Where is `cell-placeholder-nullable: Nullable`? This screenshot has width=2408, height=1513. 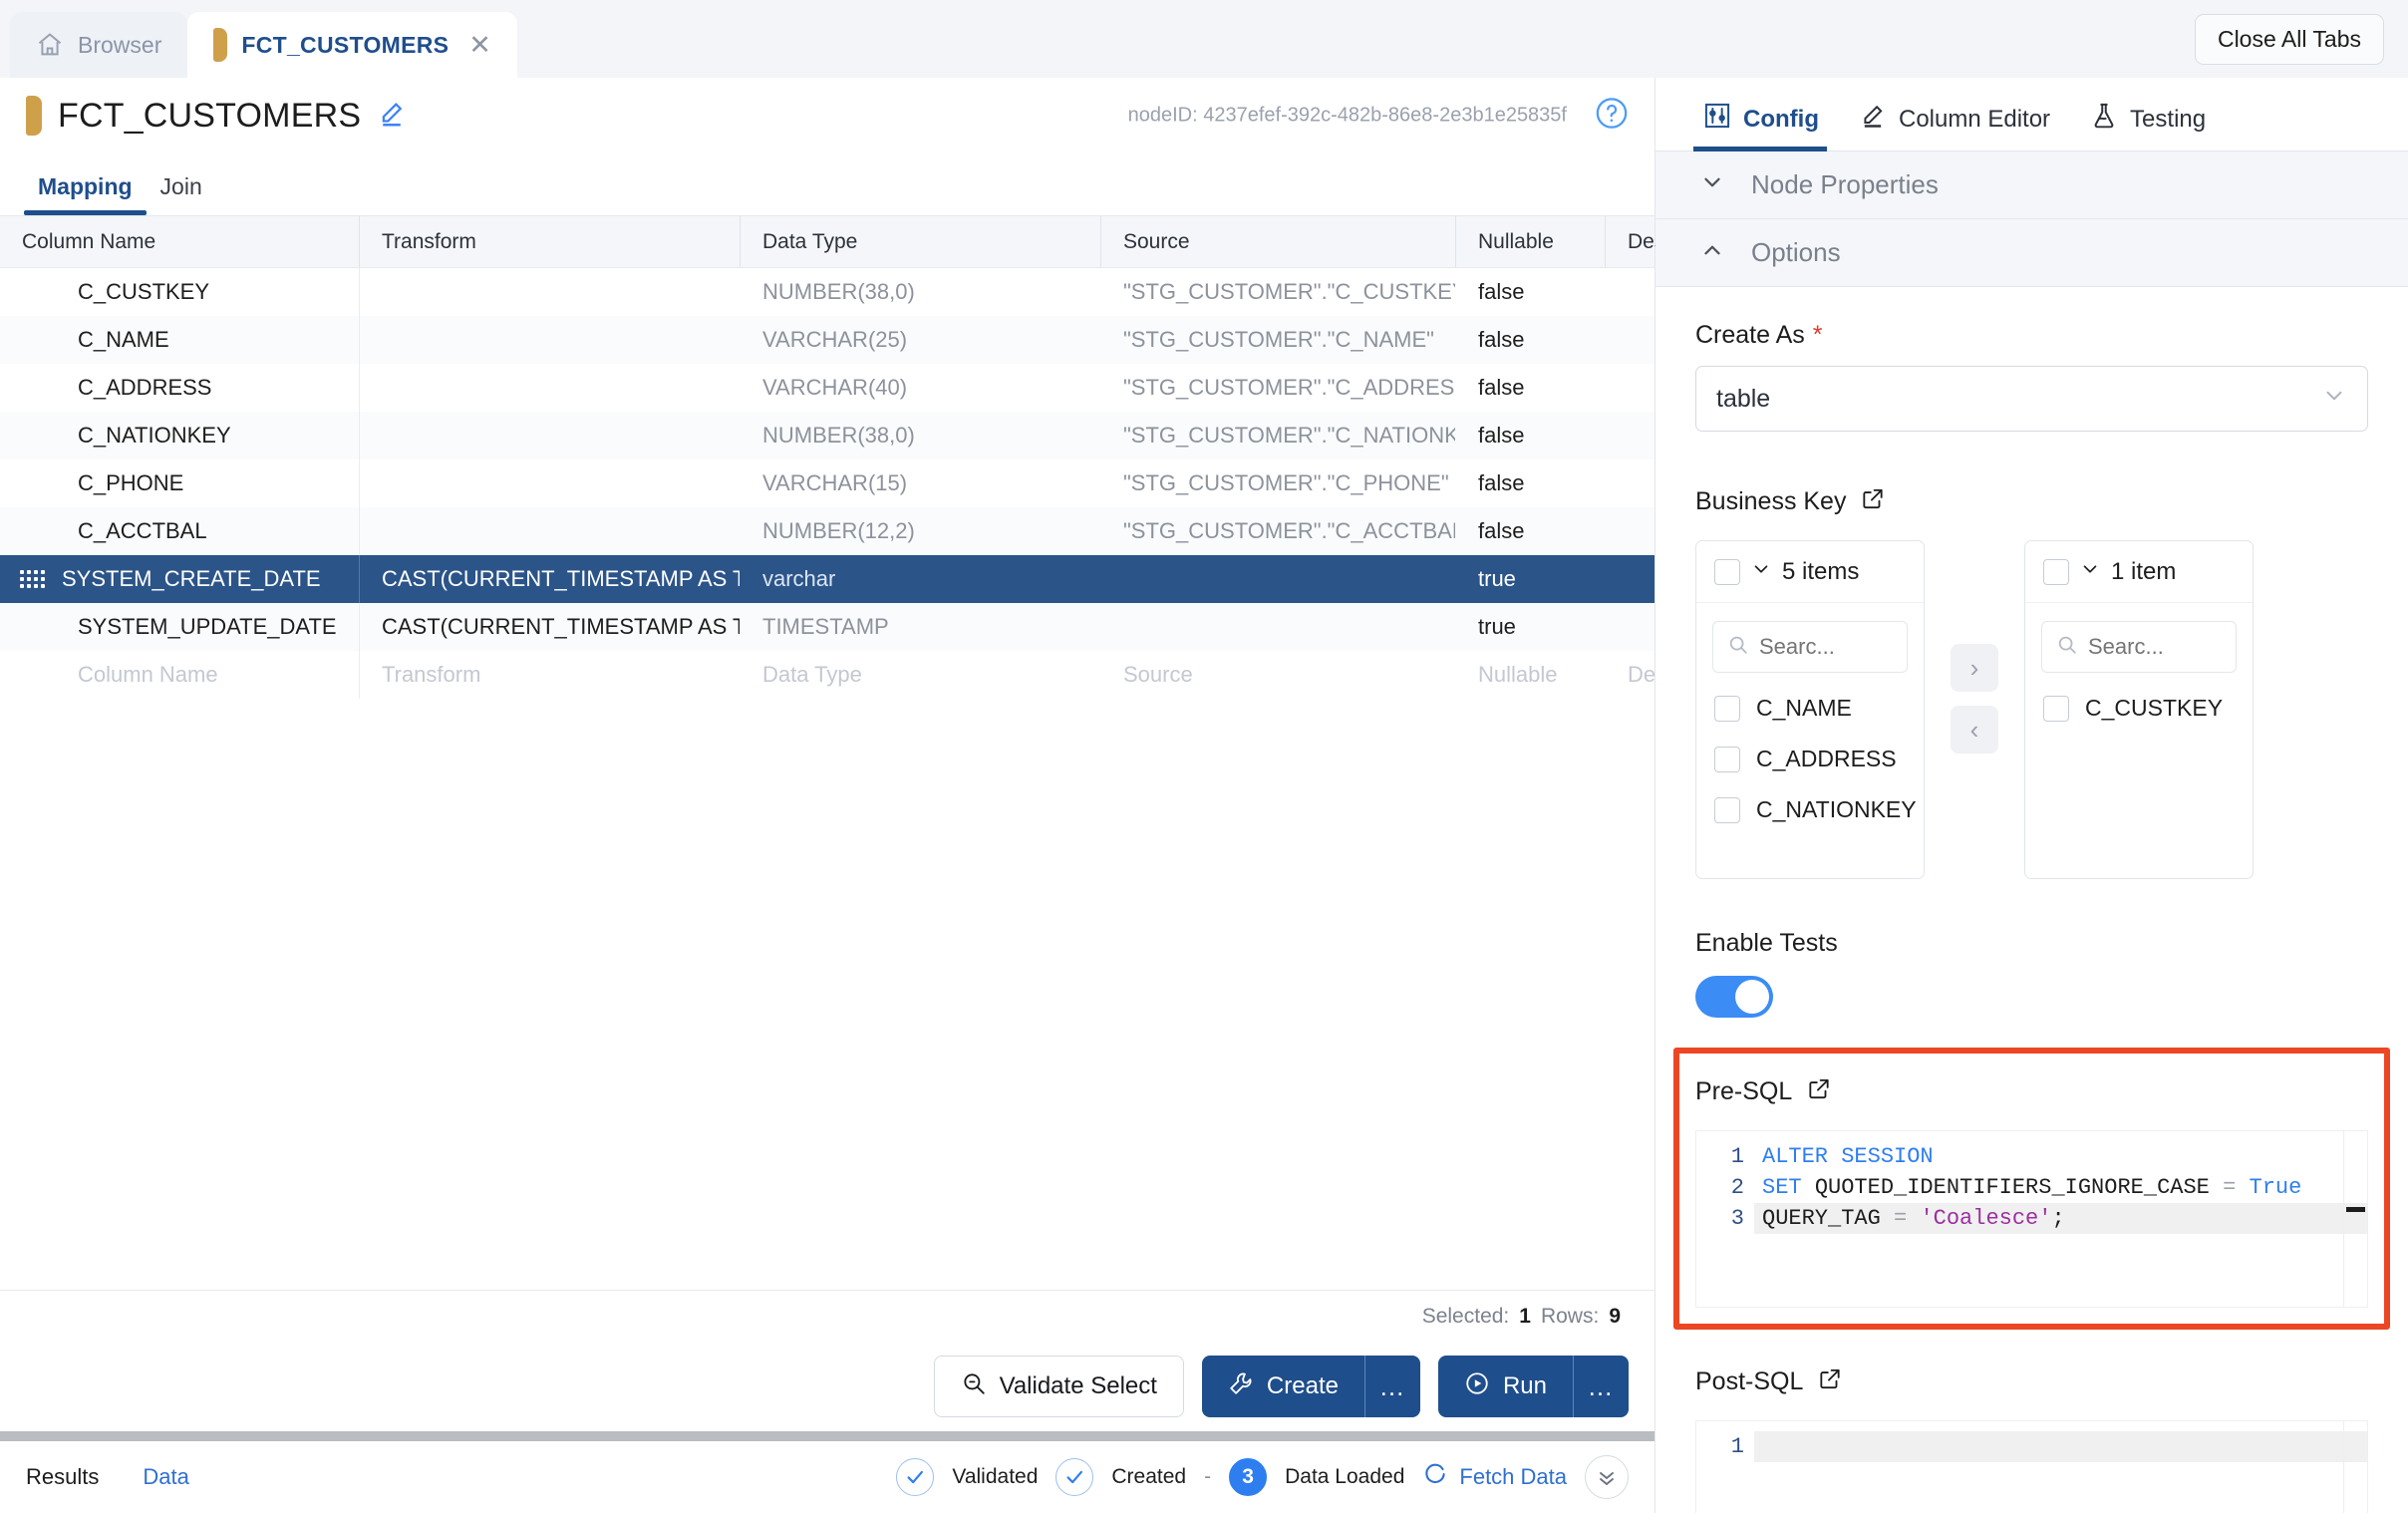 cell-placeholder-nullable: Nullable is located at coordinates (1530, 675).